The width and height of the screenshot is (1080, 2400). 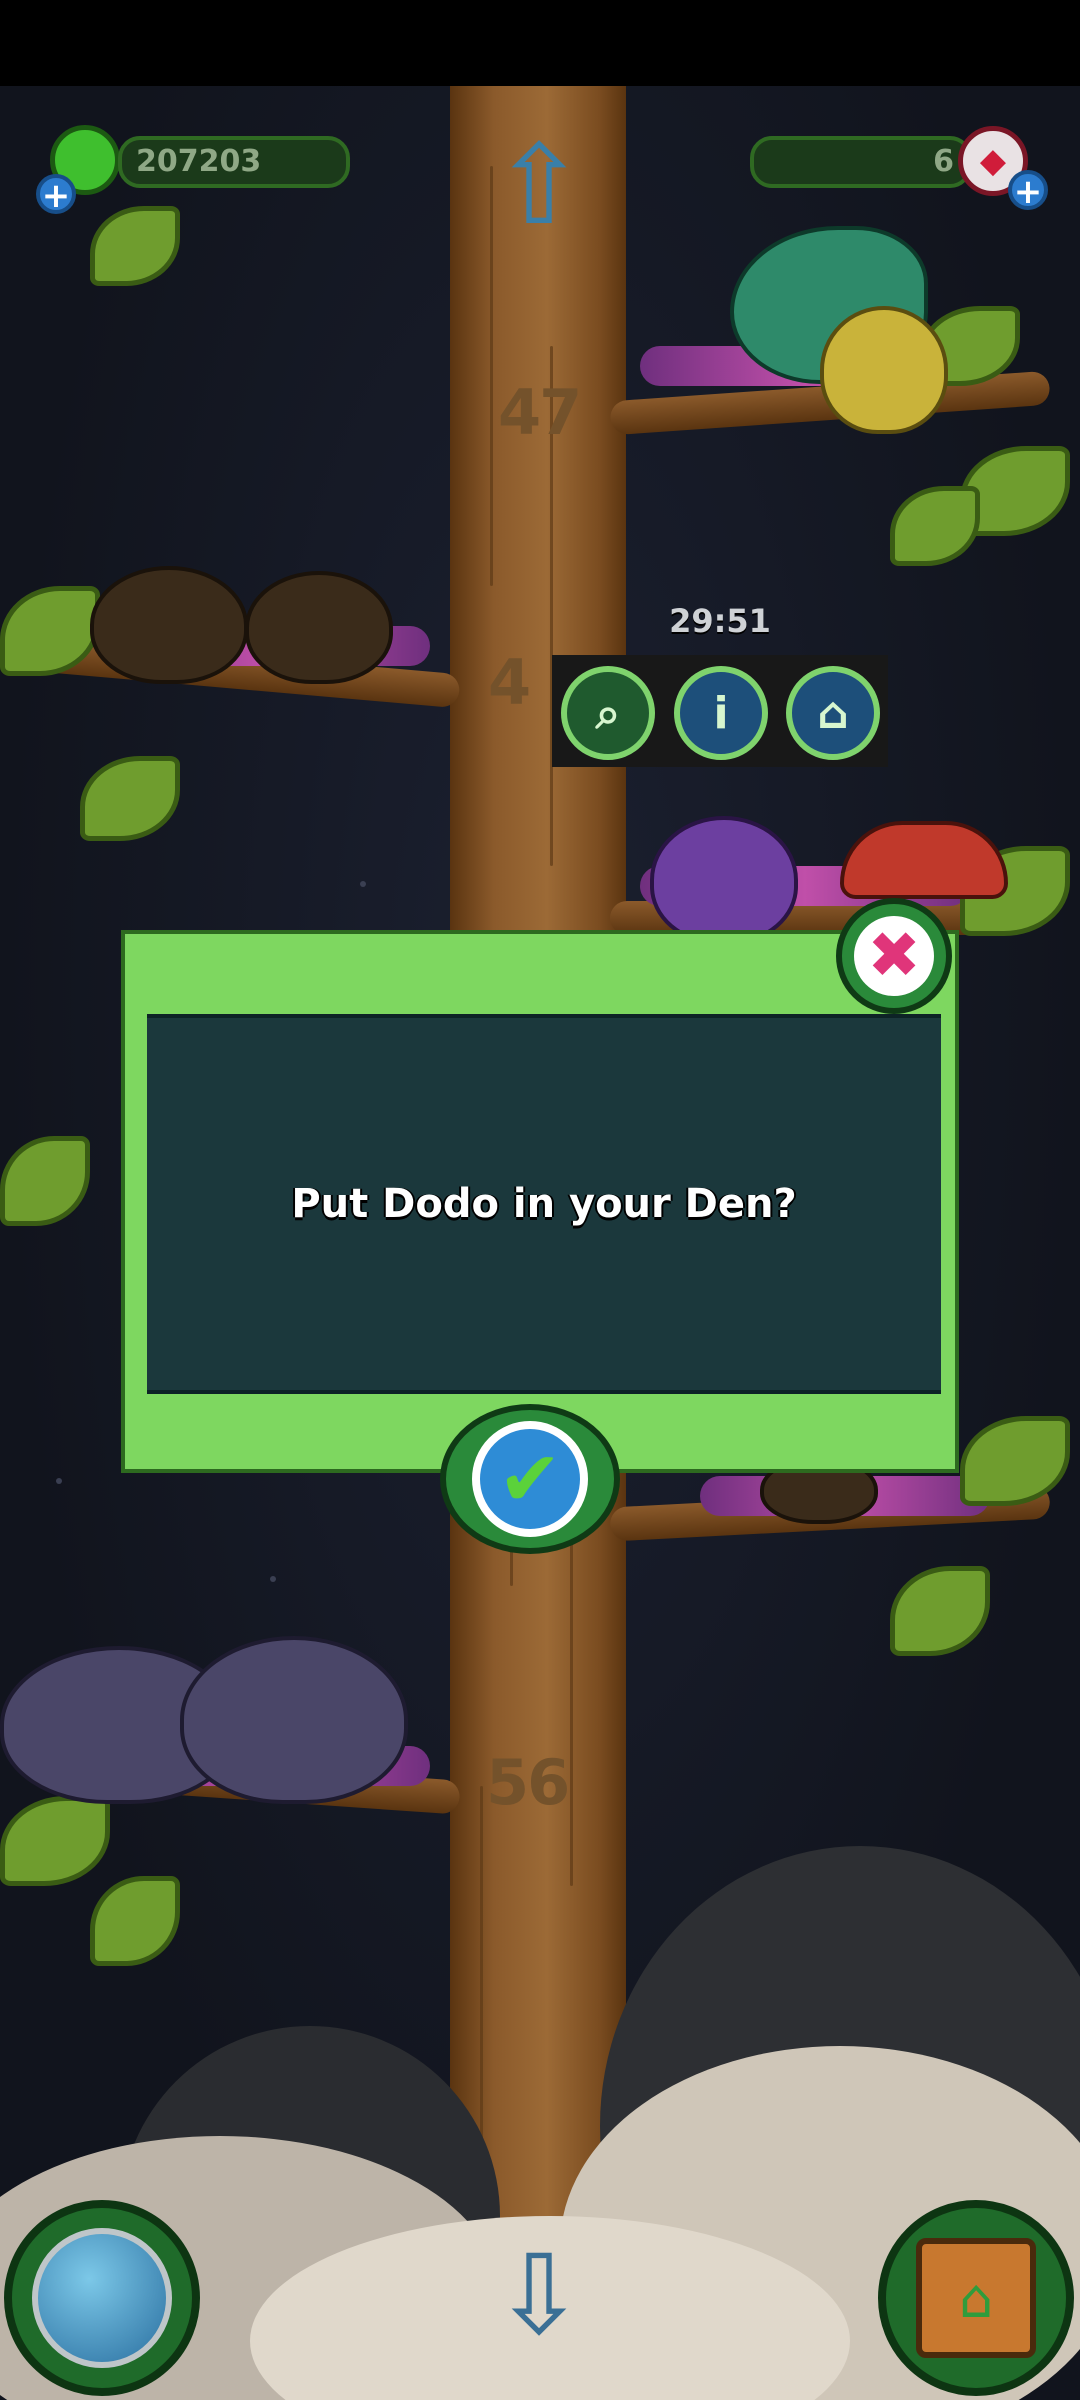 What do you see at coordinates (924, 860) in the screenshot?
I see `mushroom-decoration` at bounding box center [924, 860].